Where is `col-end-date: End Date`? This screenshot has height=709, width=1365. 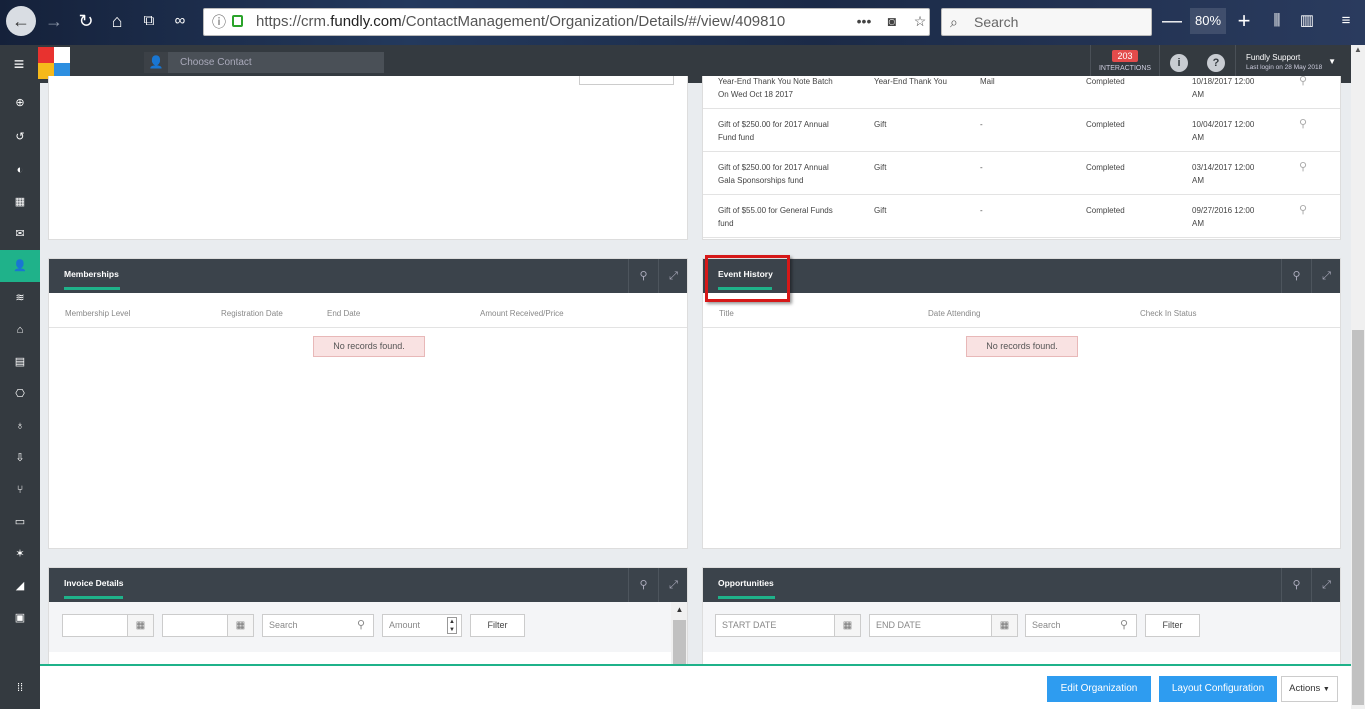 col-end-date: End Date is located at coordinates (343, 313).